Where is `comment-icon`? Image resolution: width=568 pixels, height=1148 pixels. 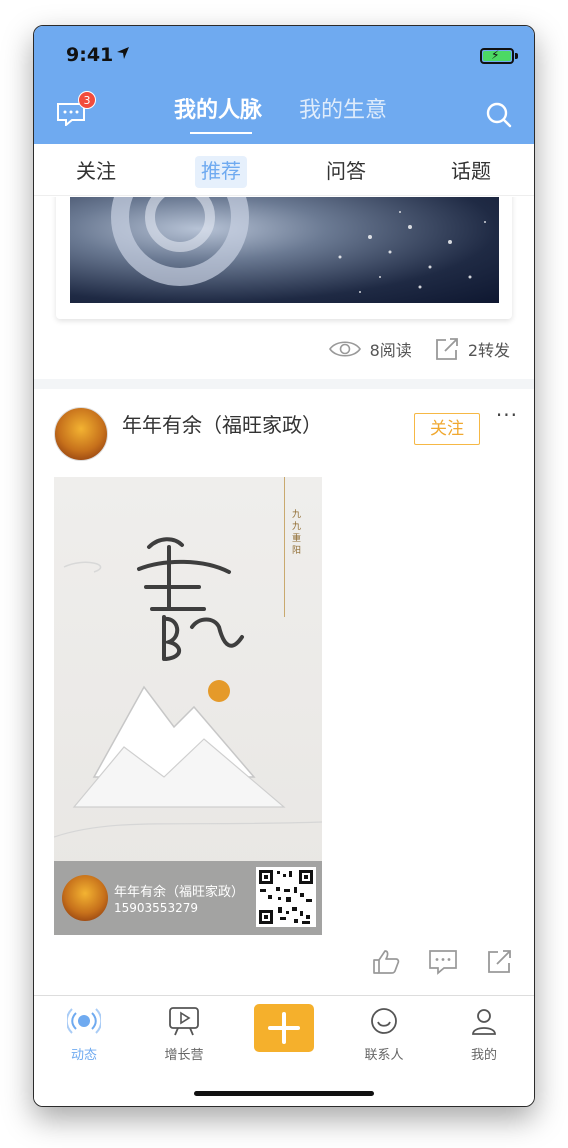
comment-icon is located at coordinates (443, 962).